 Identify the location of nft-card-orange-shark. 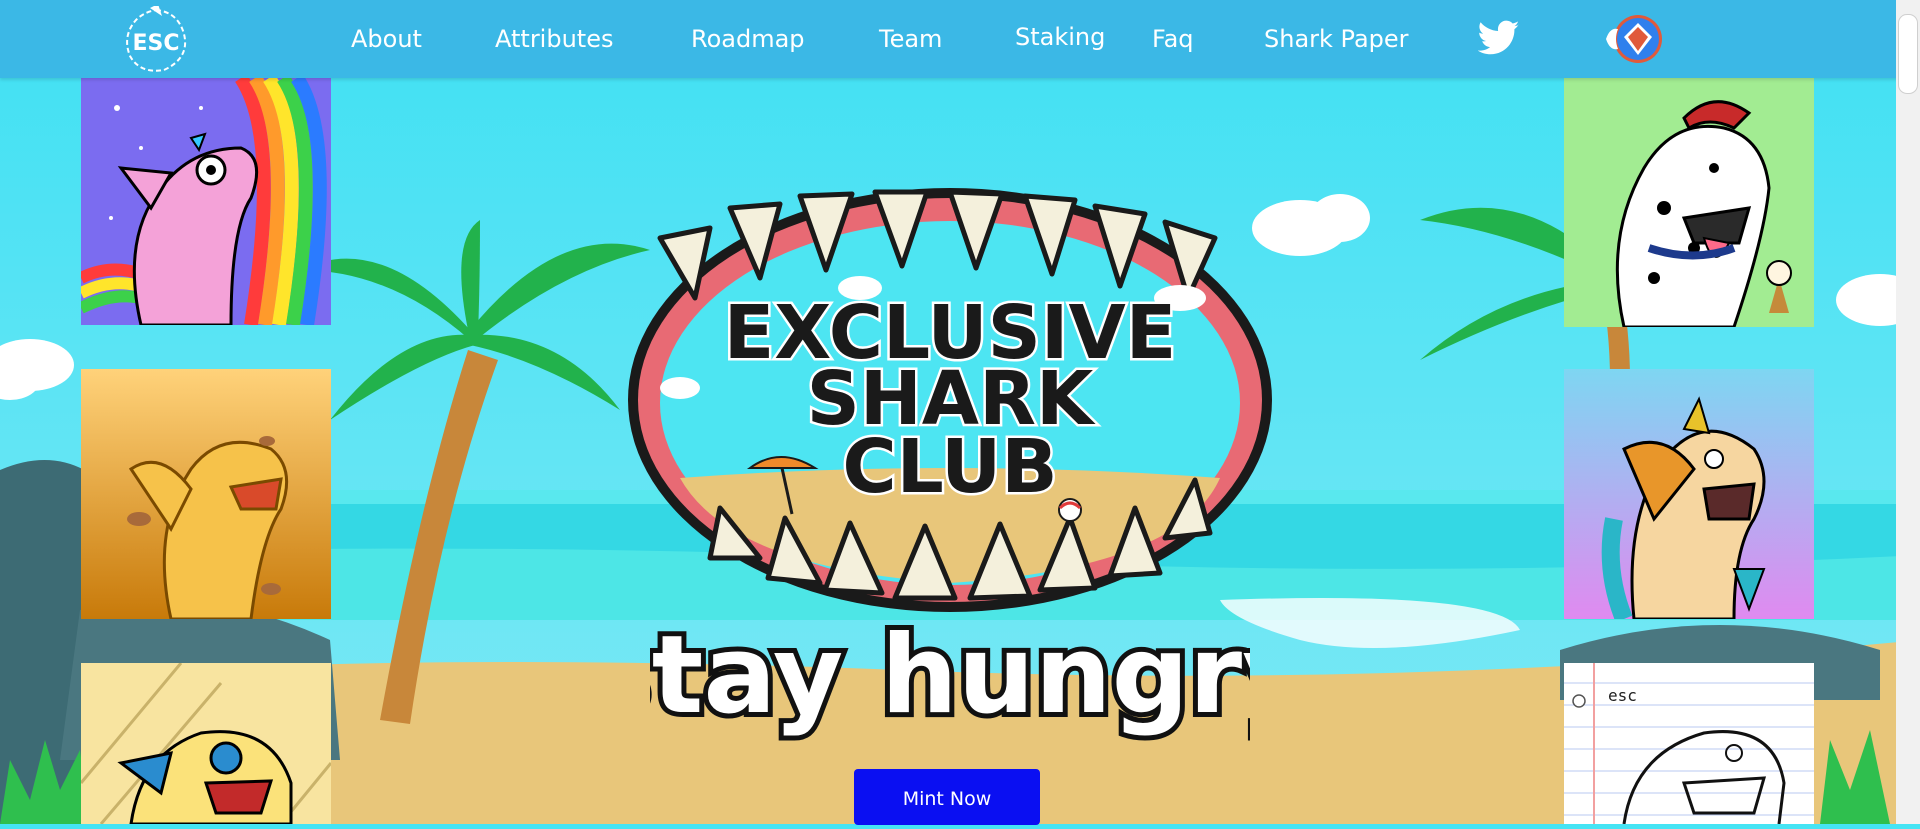
(1689, 494).